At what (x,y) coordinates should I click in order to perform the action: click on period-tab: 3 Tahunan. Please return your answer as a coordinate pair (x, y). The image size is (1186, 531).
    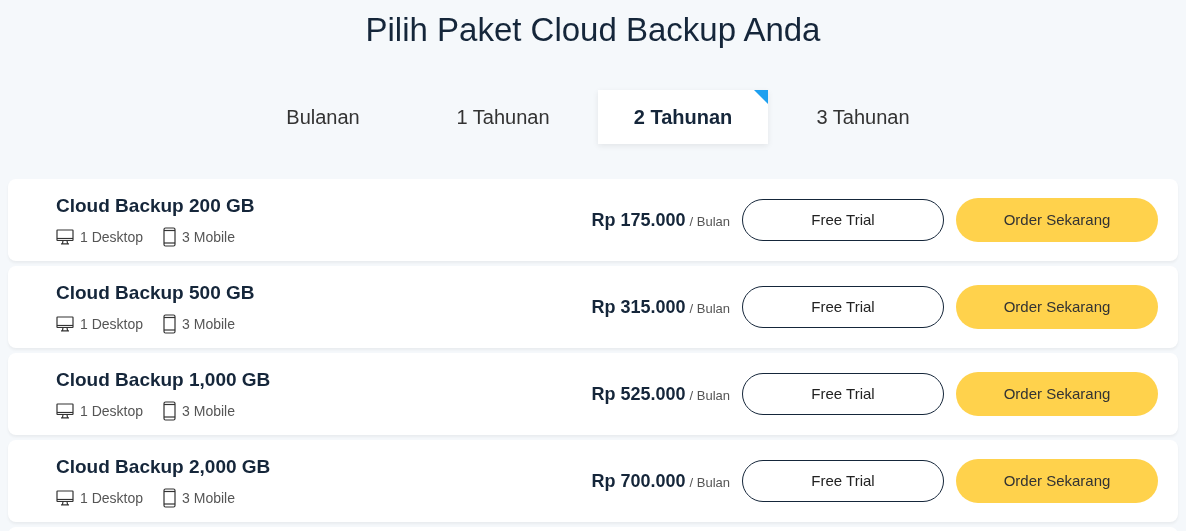
    Looking at the image, I should click on (863, 117).